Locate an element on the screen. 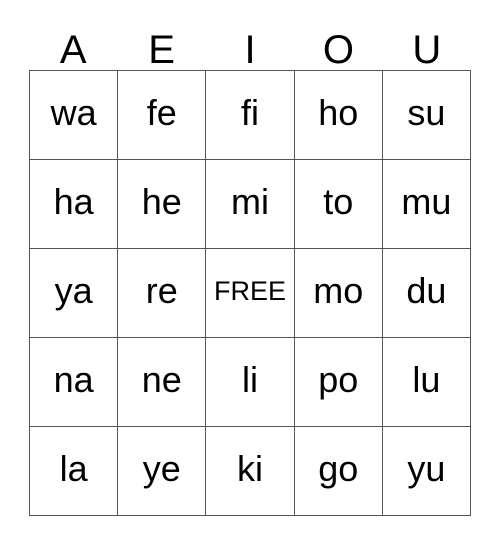 The height and width of the screenshot is (544, 500). bingo-cell: fi is located at coordinates (250, 115).